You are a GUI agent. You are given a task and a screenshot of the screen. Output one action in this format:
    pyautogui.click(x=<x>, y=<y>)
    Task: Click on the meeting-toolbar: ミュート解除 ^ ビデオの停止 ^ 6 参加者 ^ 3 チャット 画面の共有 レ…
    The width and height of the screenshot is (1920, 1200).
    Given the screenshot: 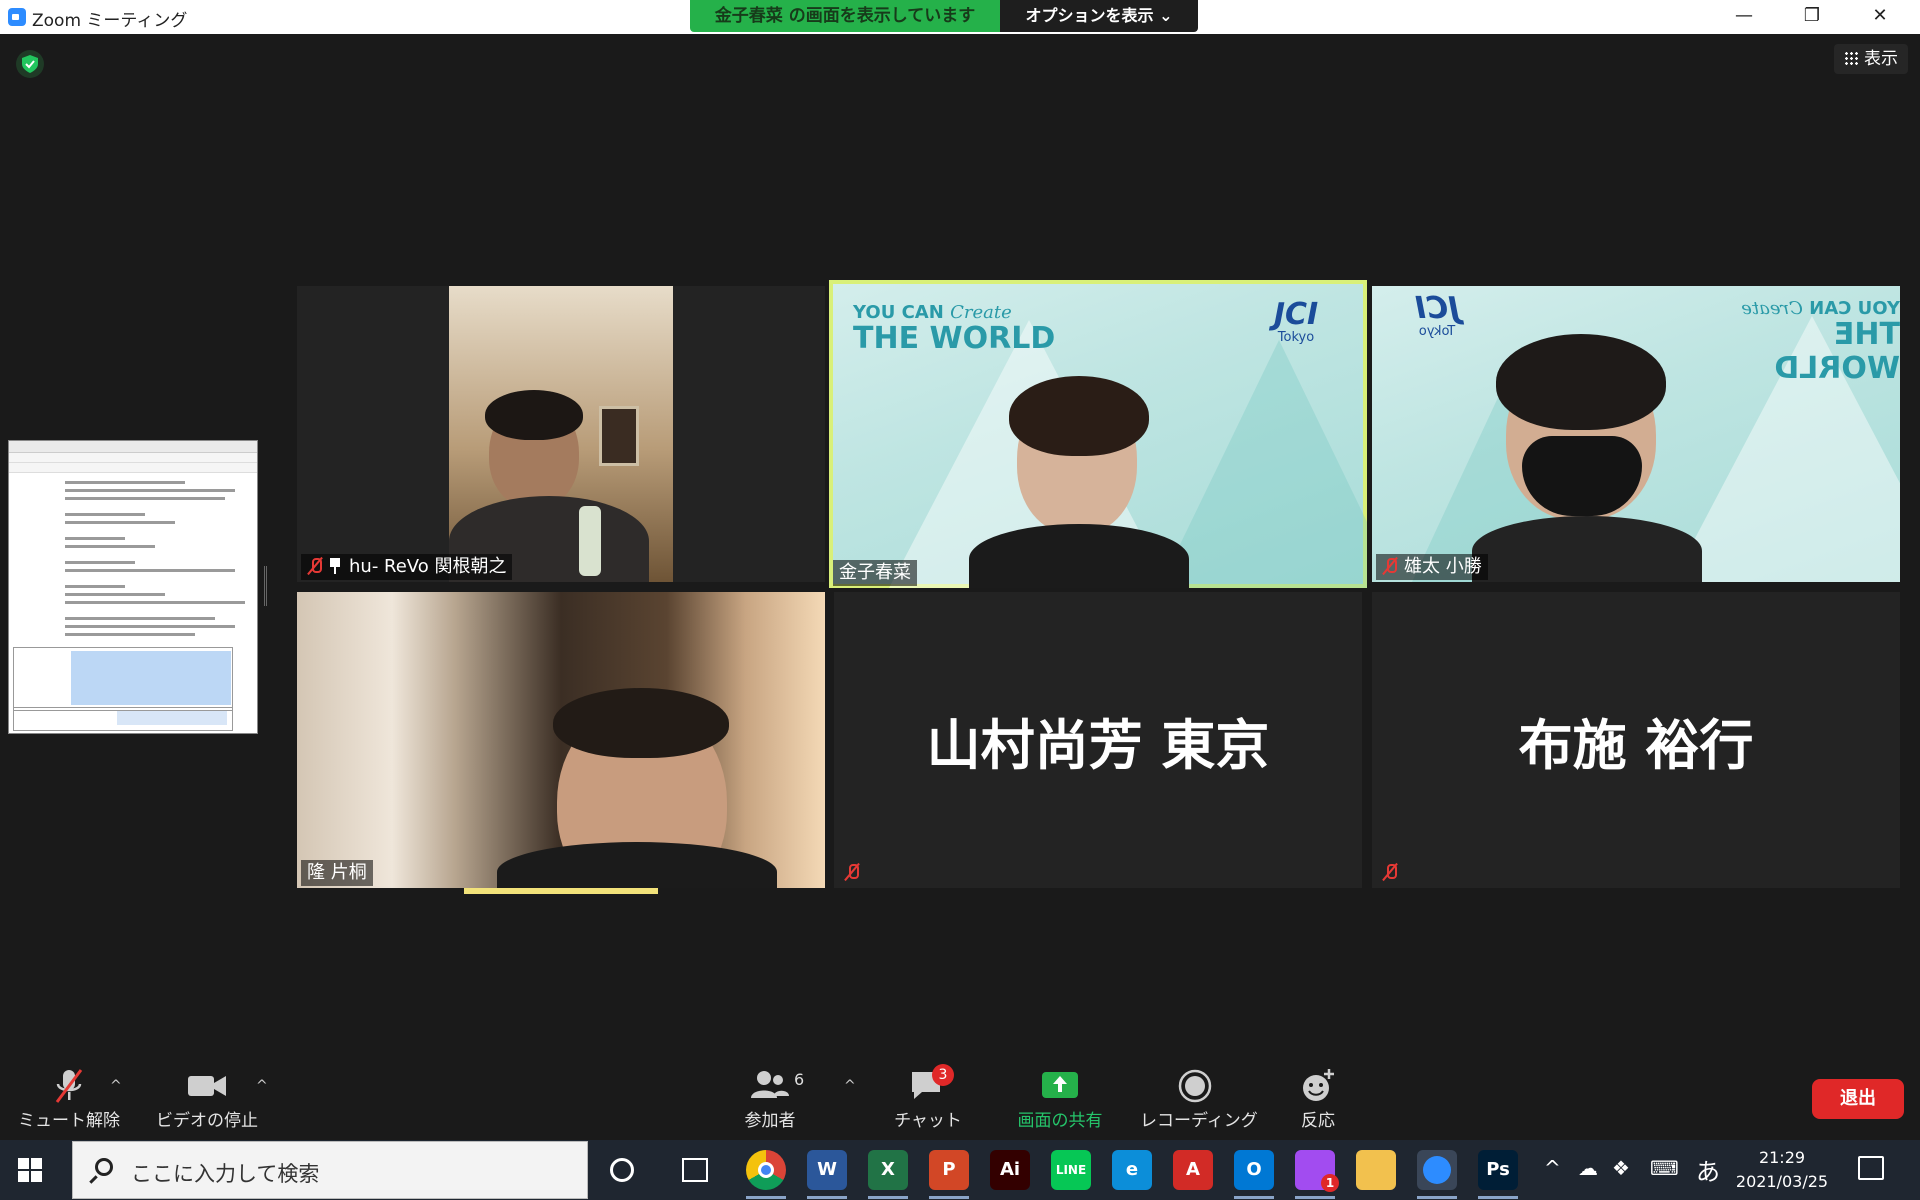 What is the action you would take?
    pyautogui.click(x=960, y=1100)
    